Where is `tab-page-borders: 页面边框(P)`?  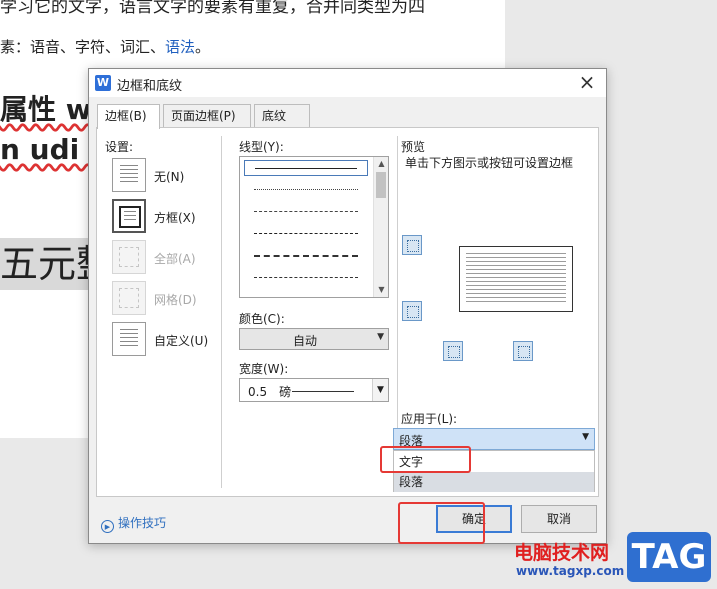
tab-page-borders: 页面边框(P) is located at coordinates (207, 116).